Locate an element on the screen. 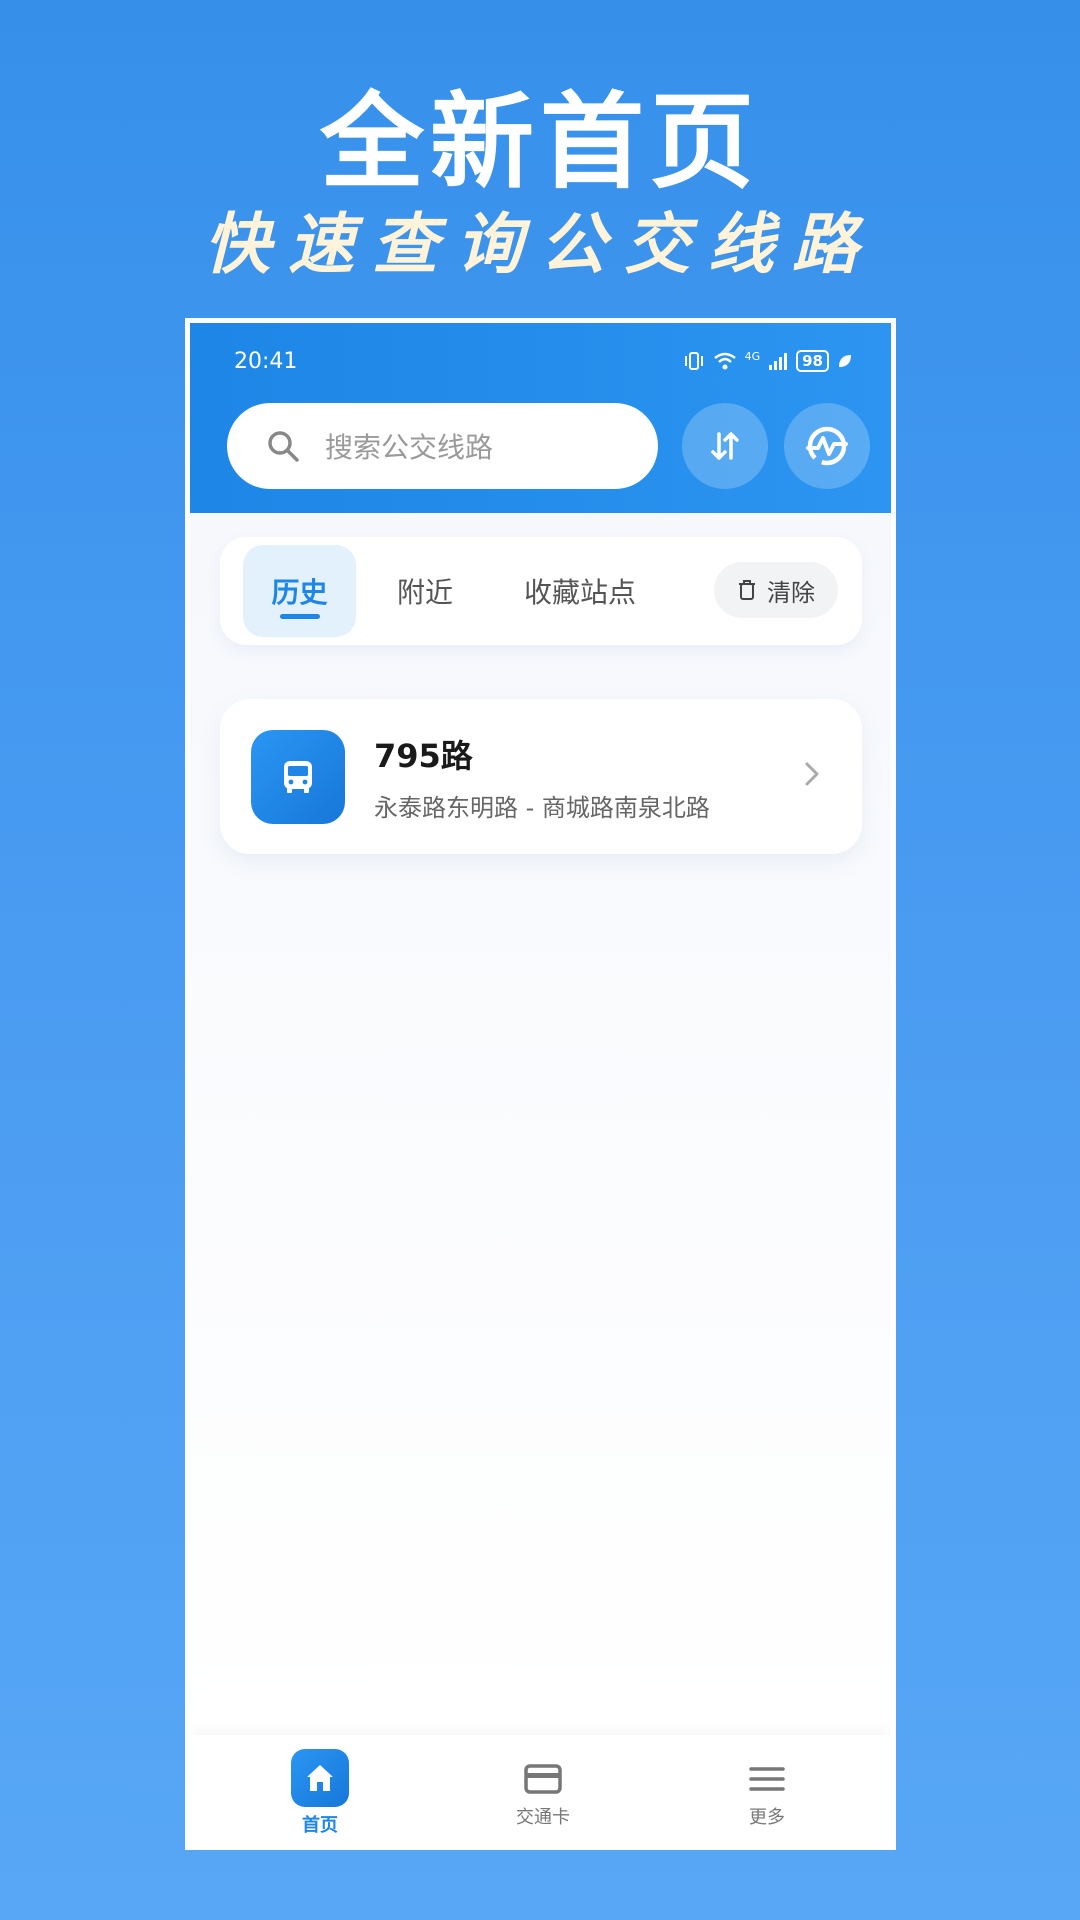  menu-icon is located at coordinates (767, 1779).